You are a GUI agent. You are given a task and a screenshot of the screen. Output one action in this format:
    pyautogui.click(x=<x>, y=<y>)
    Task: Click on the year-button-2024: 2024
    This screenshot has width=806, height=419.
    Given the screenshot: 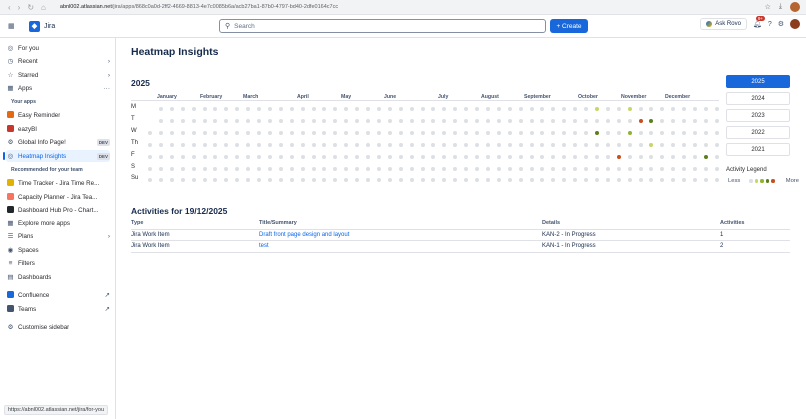 What is the action you would take?
    pyautogui.click(x=758, y=98)
    